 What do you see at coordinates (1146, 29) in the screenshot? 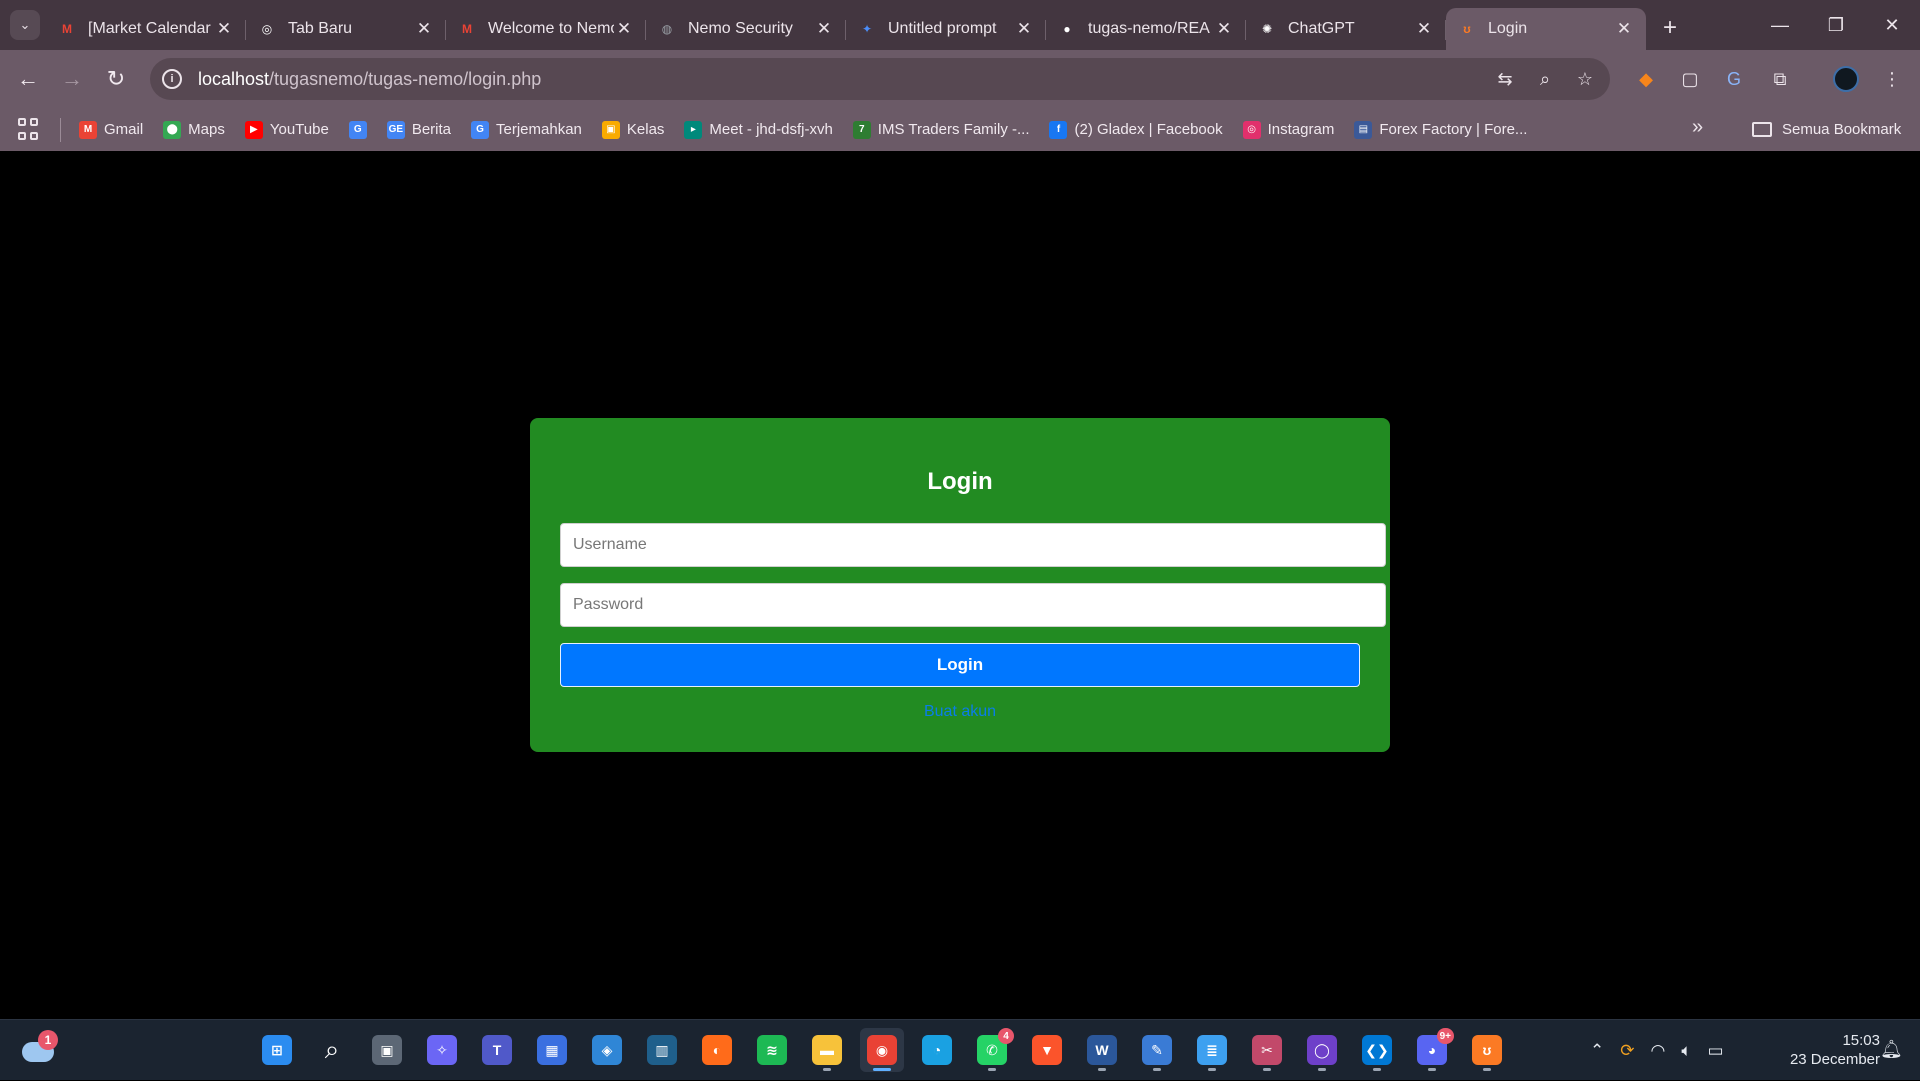
I see `tab-5: ● tugas-nemo/REA ✕` at bounding box center [1146, 29].